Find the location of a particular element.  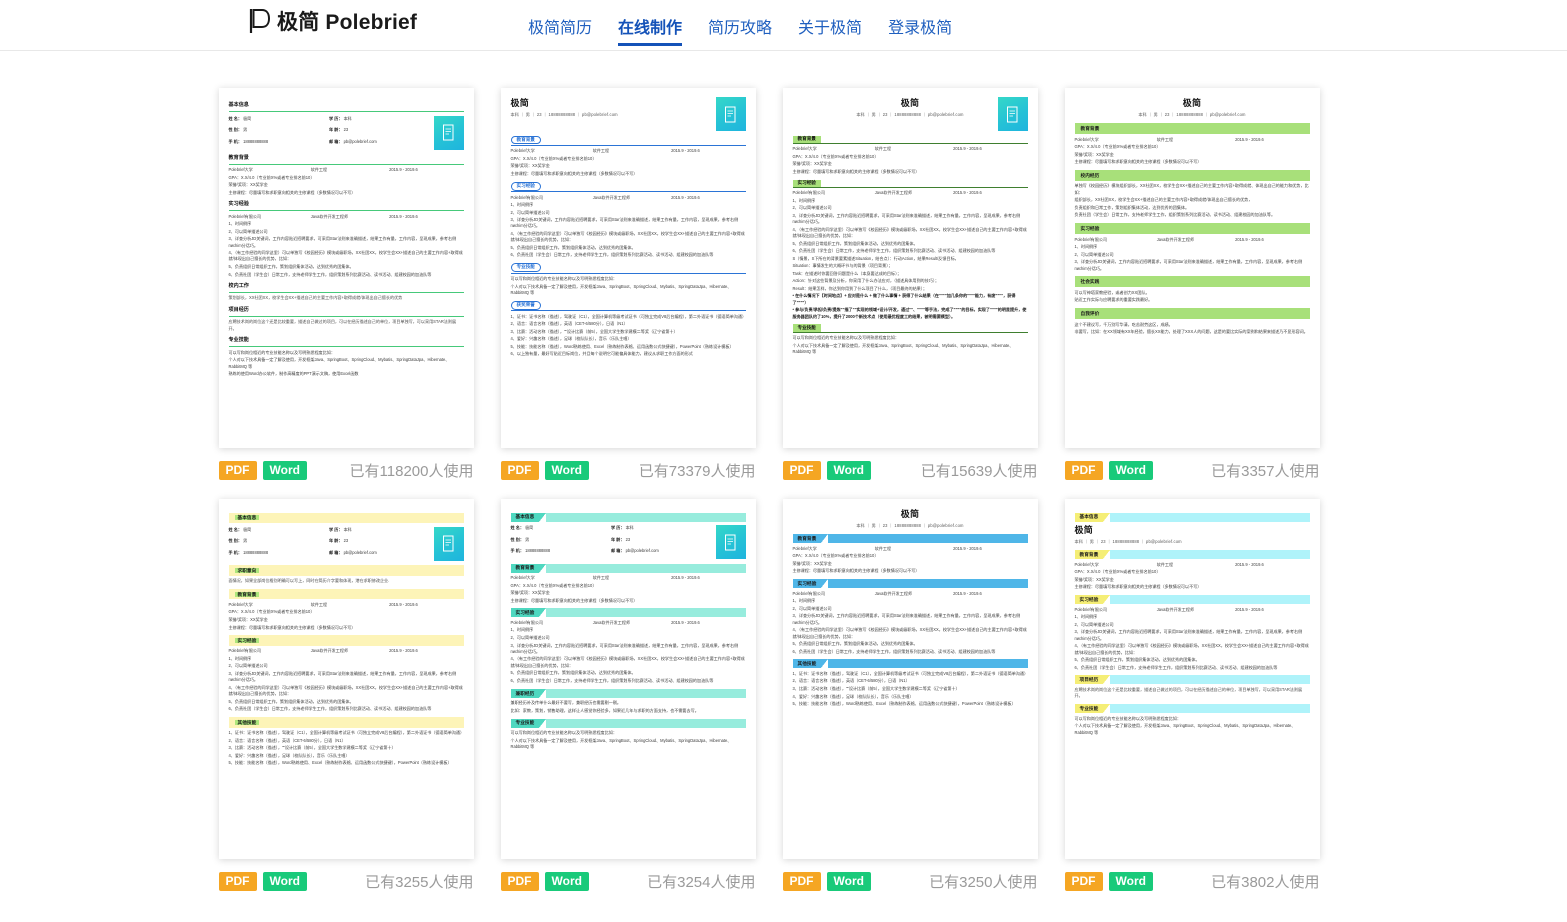

template-footer: PDF Word 已有3357人使用 is located at coordinates (1192, 470).